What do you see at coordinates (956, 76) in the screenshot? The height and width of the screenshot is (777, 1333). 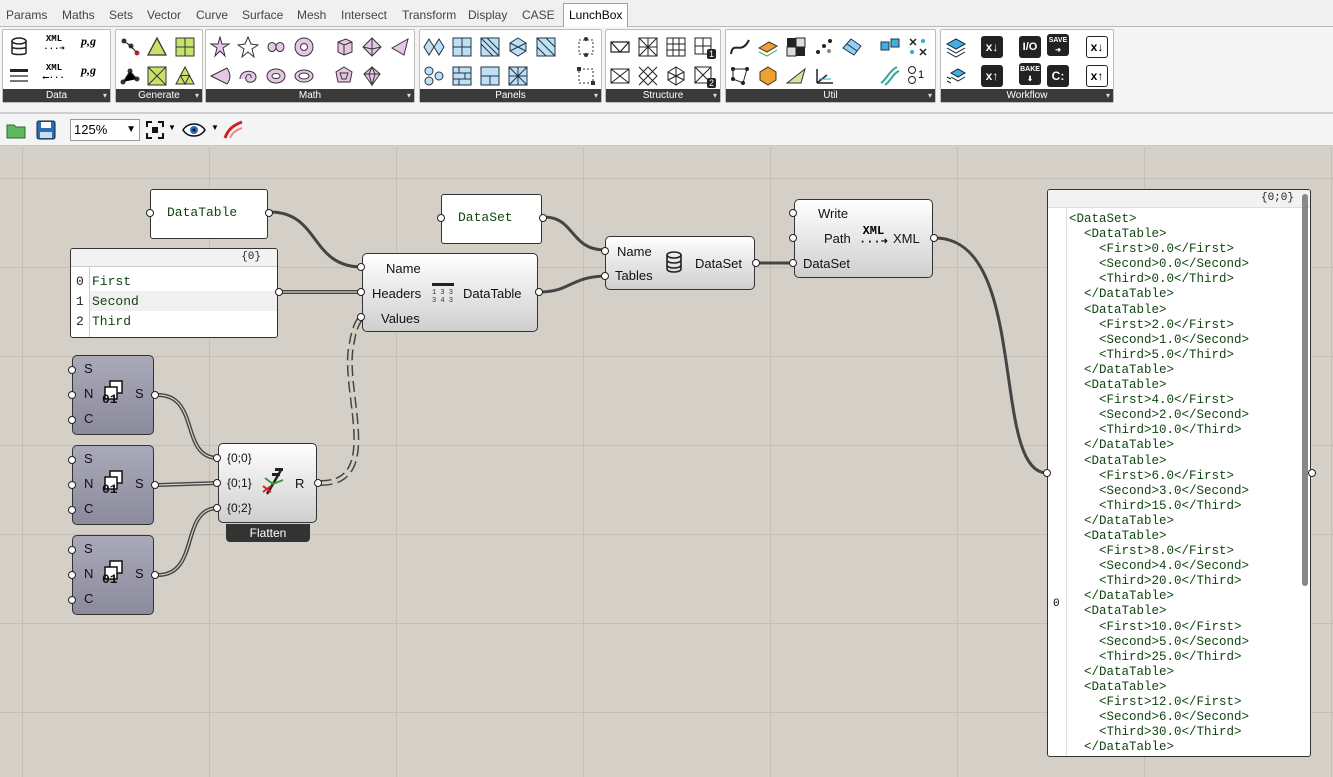 I see `layer-stack-icon` at bounding box center [956, 76].